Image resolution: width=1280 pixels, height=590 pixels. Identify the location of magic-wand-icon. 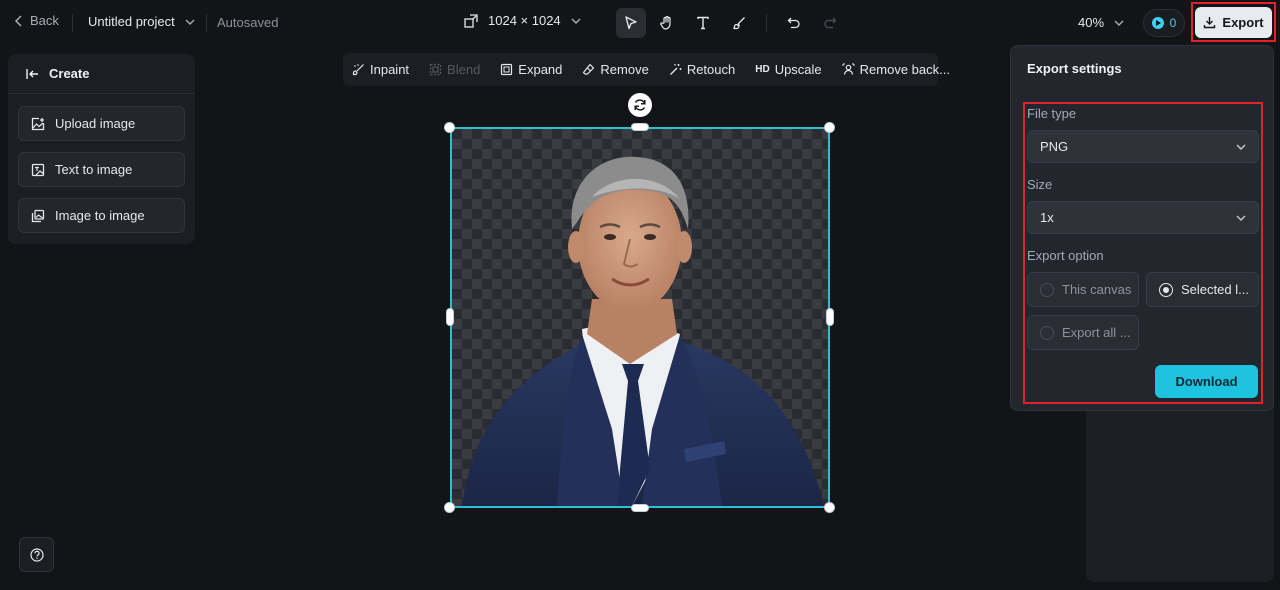
(675, 69).